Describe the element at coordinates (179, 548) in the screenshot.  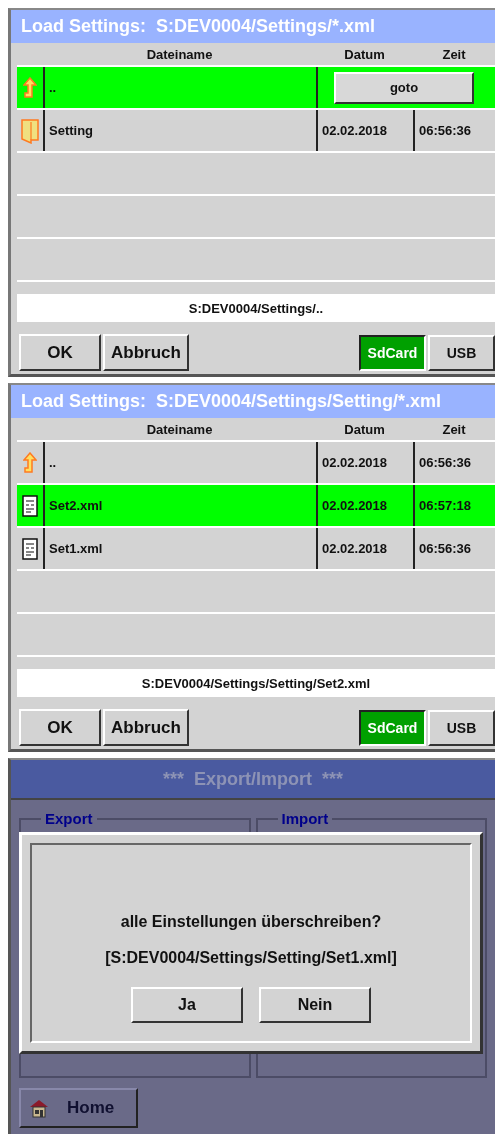
I see `file-name: Set1.xml` at that location.